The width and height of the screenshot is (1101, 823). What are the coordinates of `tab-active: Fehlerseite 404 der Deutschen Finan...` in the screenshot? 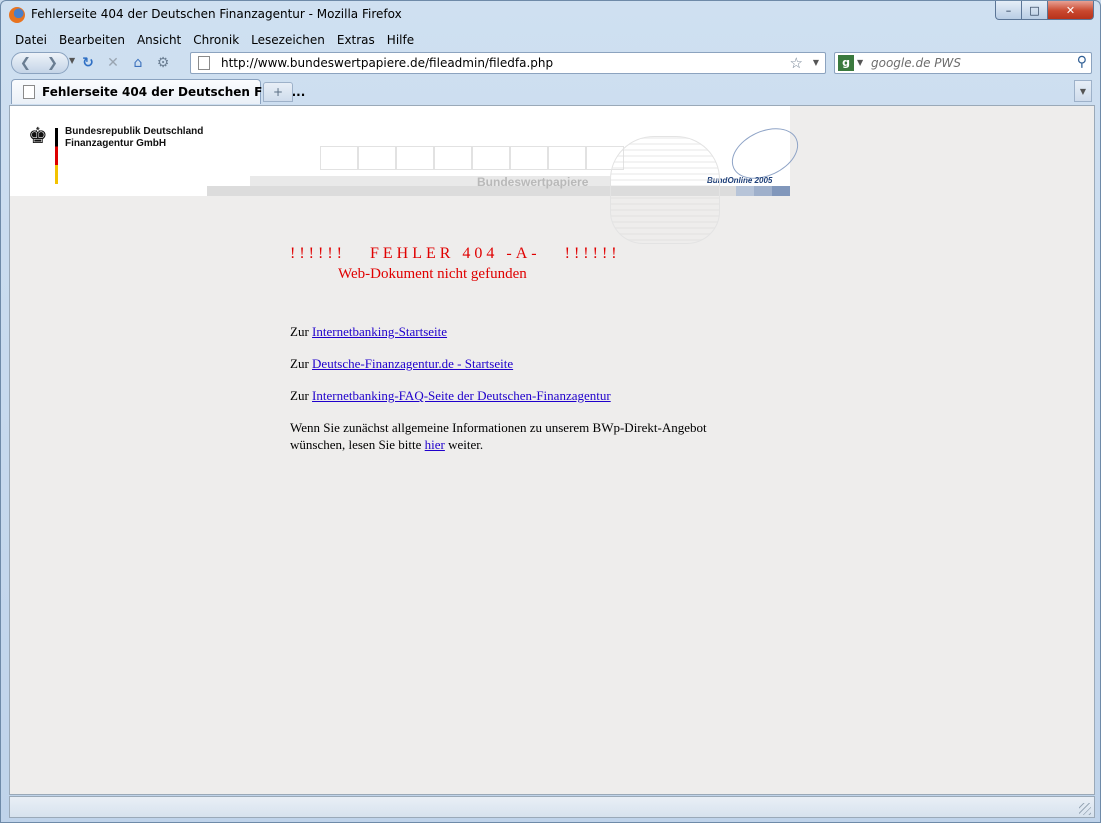 It's located at (158, 91).